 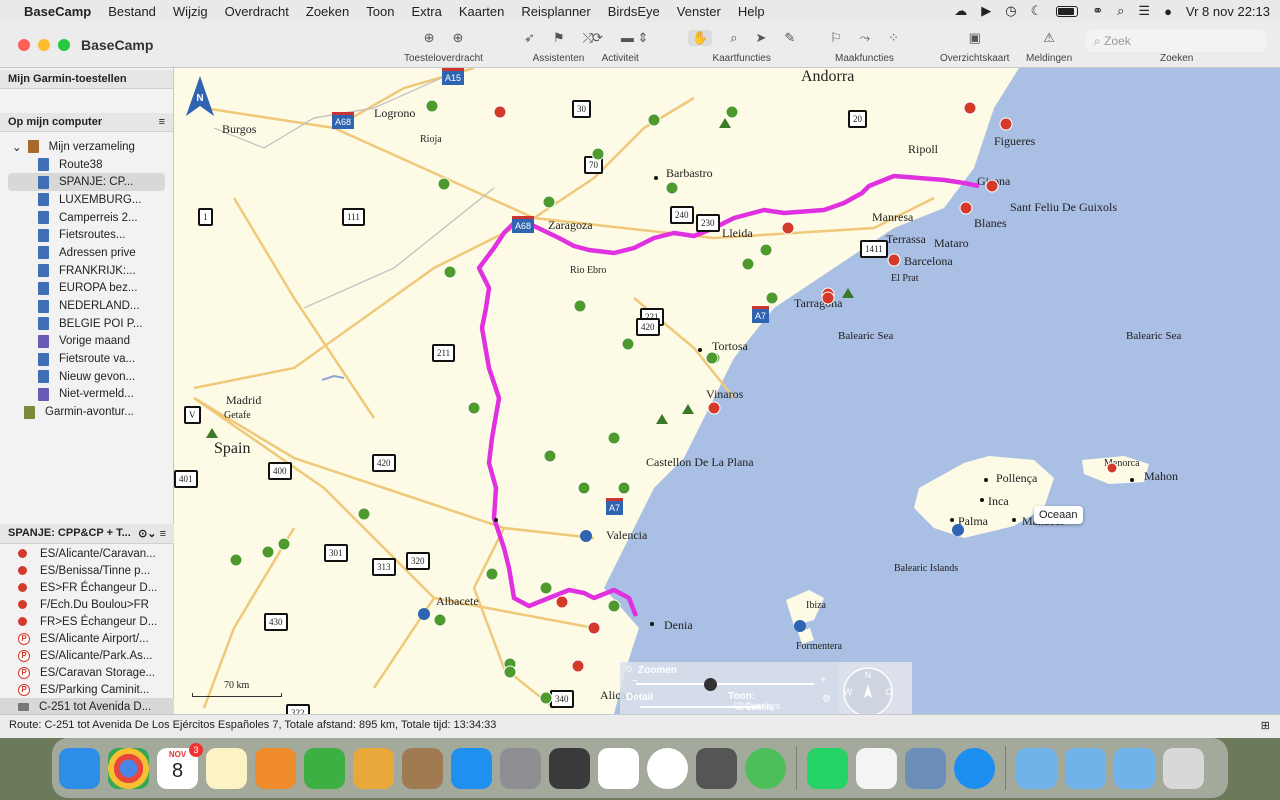 I want to click on assistant-icon: ⚑, so click(x=559, y=38).